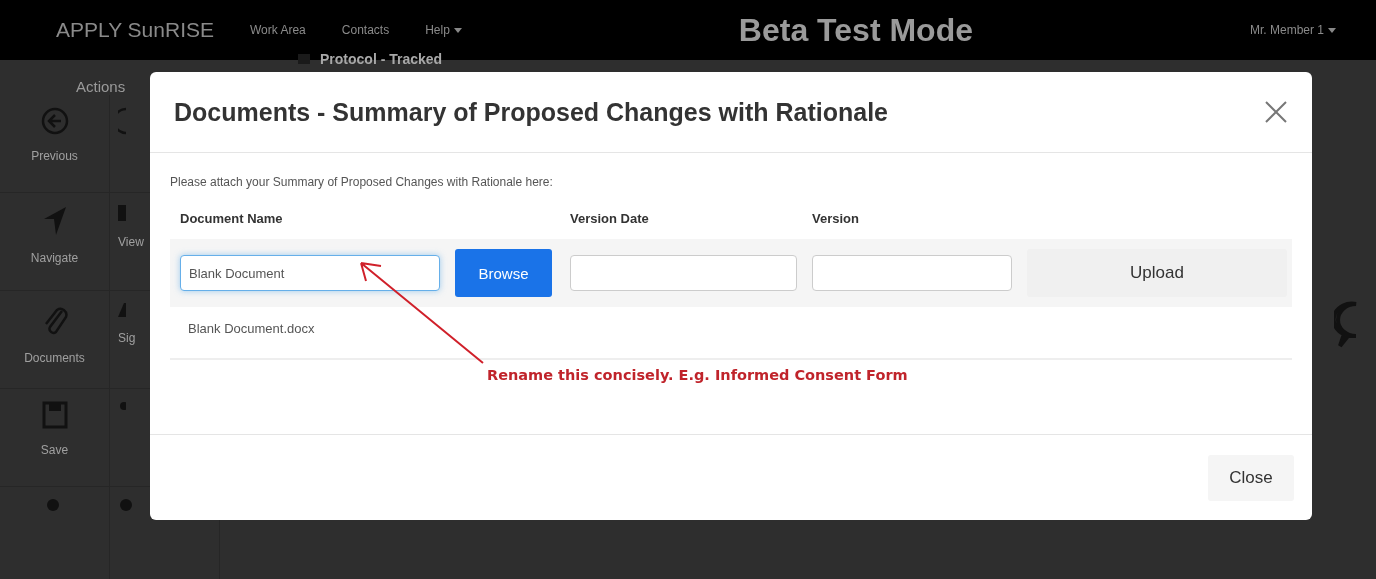  I want to click on modal-title: Documents - Summary of Proposed Changes with Rationale, so click(531, 112).